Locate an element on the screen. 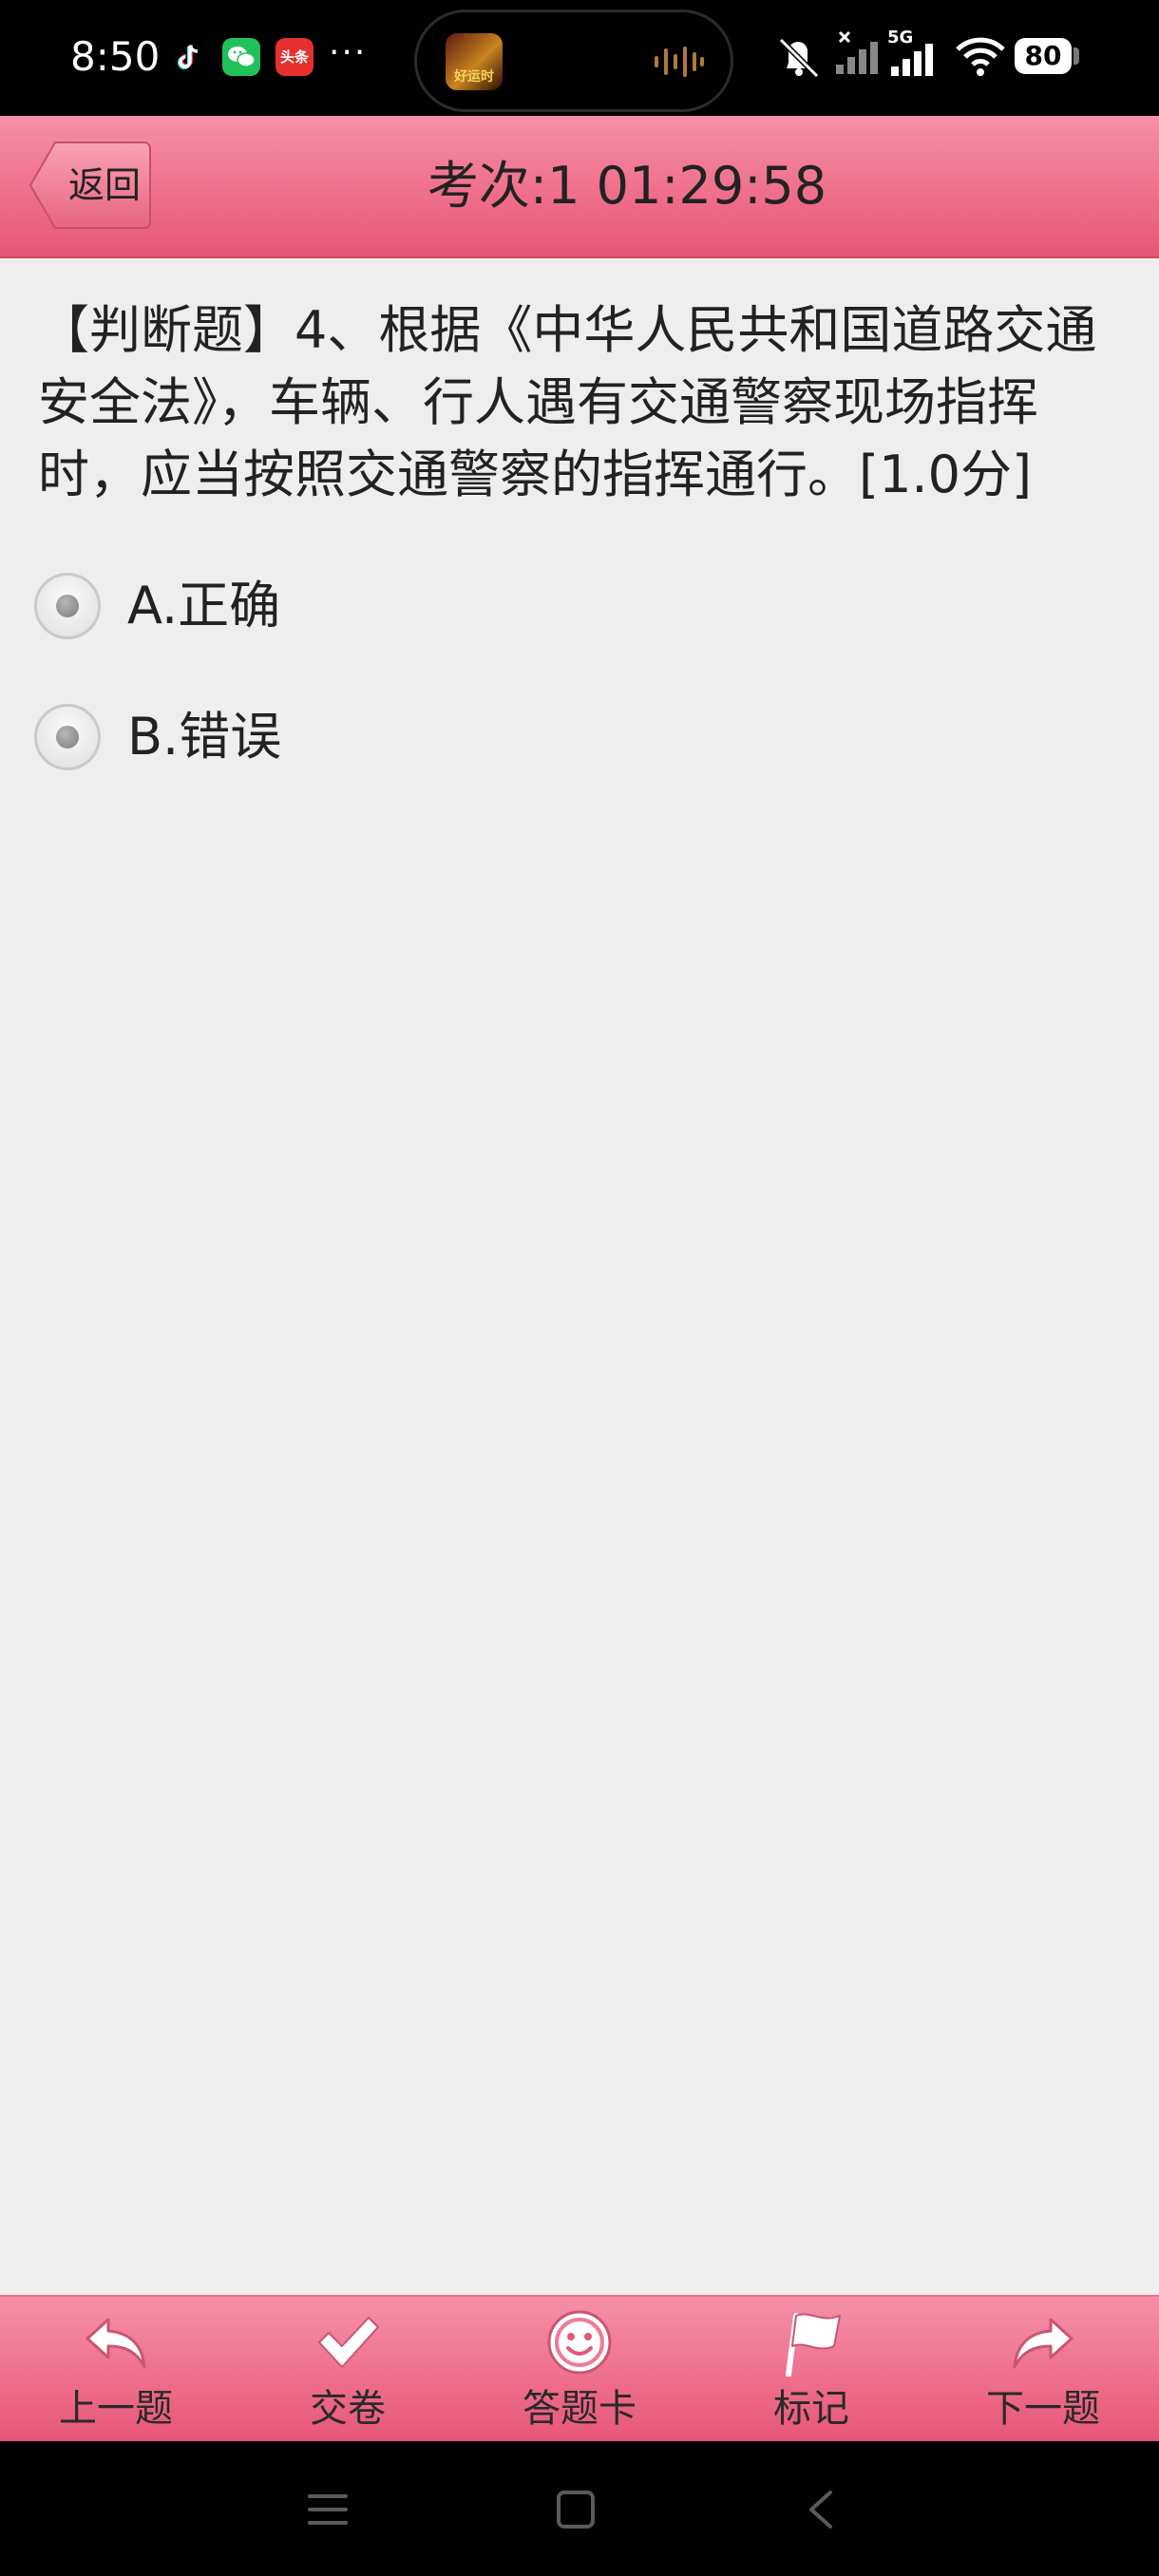 This screenshot has width=1159, height=2576. next-question-label: 下一题 is located at coordinates (1043, 2409).